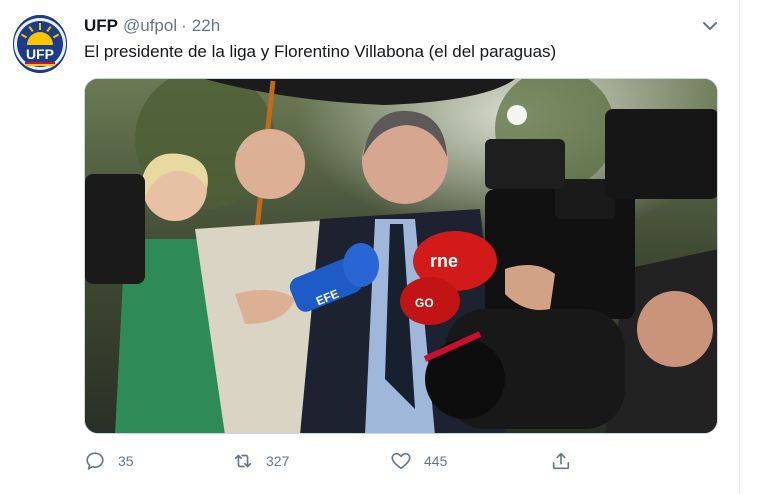  What do you see at coordinates (278, 461) in the screenshot?
I see `retweet-count: 327` at bounding box center [278, 461].